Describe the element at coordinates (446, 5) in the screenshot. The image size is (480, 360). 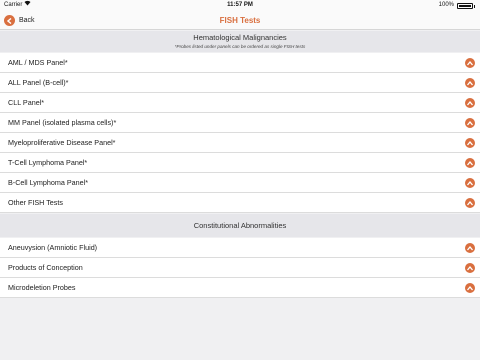
I see `battery-percentage: 100%` at that location.